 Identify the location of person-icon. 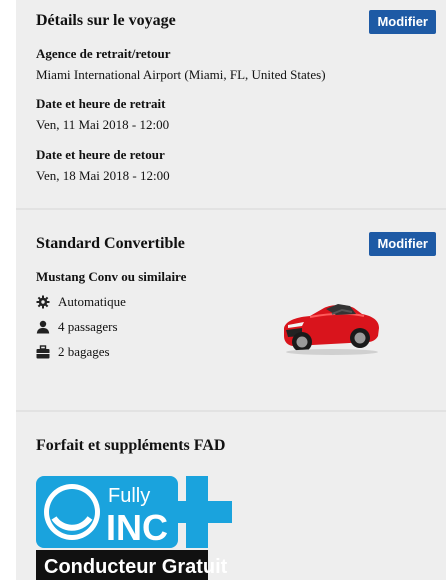
(43, 327).